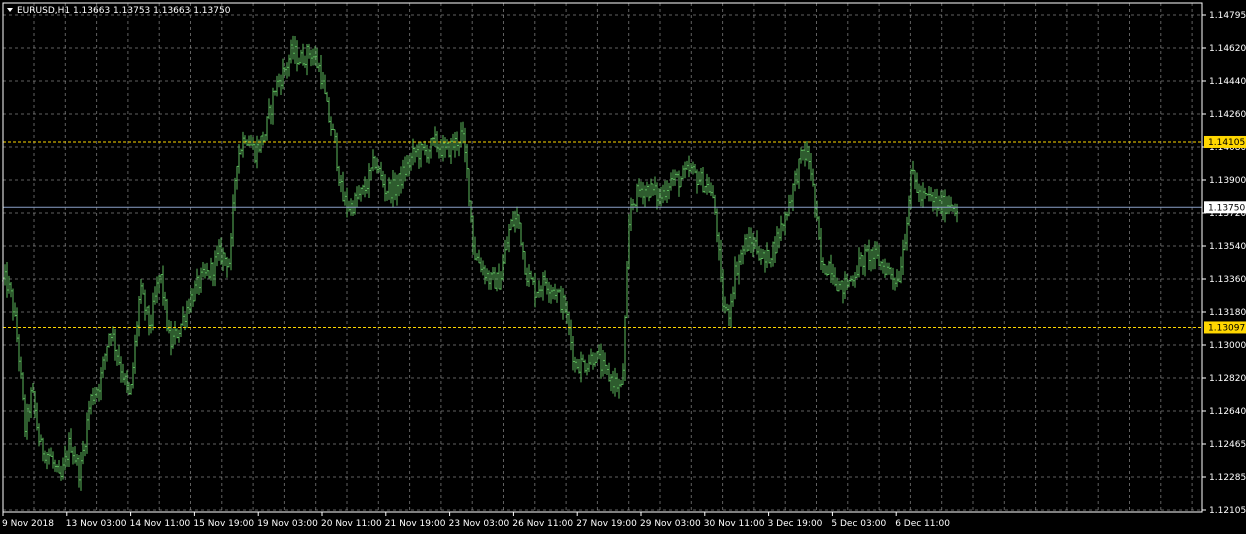 The image size is (1246, 534). Describe the element at coordinates (1227, 478) in the screenshot. I see `y-tick-label: 1.12285` at that location.